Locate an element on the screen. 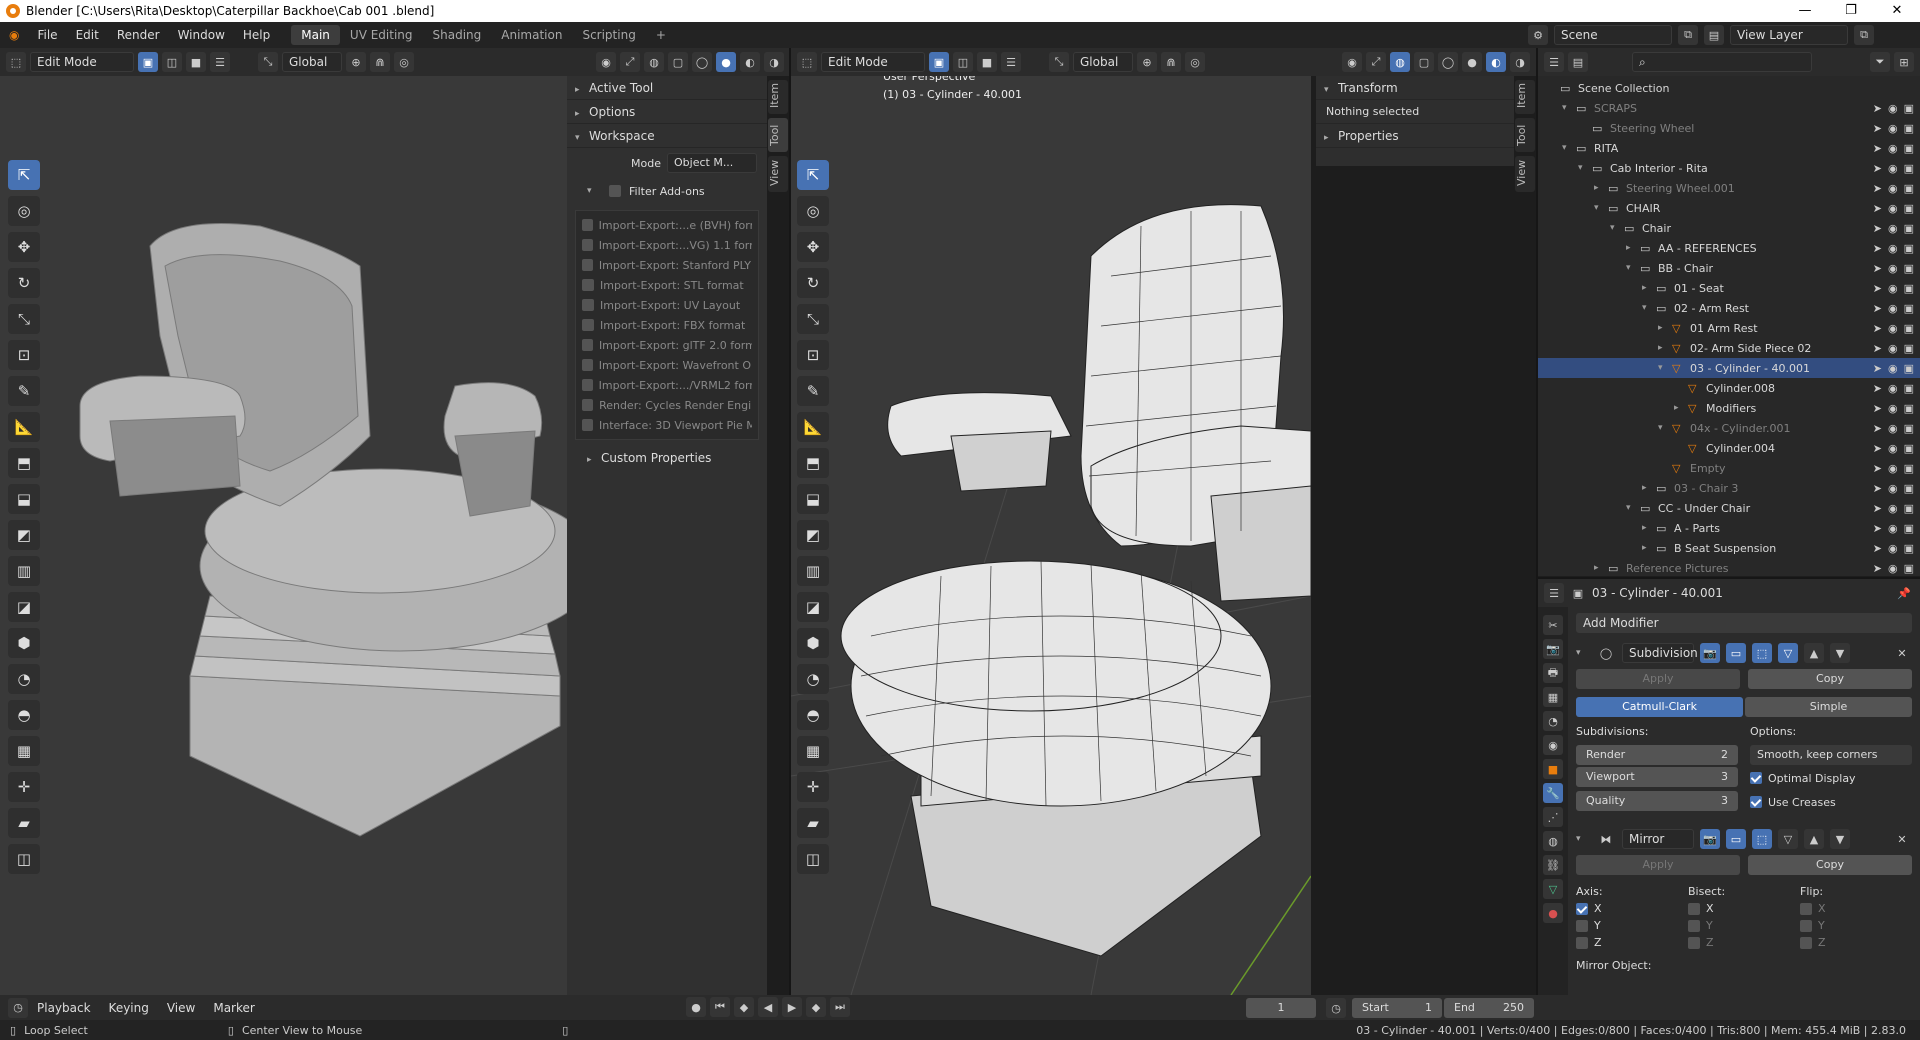 This screenshot has height=1040, width=1920. edge-slide-tool-icon: ▦ is located at coordinates (24, 751).